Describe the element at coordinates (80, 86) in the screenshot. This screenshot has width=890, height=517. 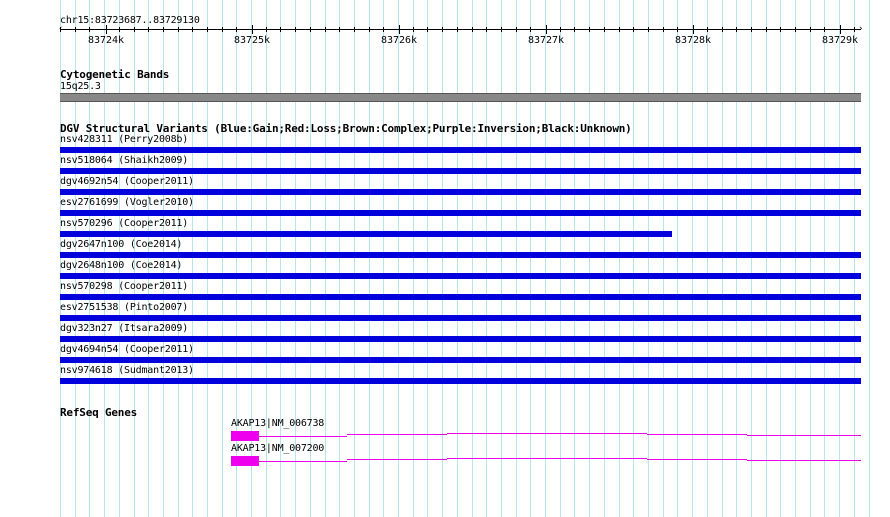
I see `cytoband-label: 15q25.3` at that location.